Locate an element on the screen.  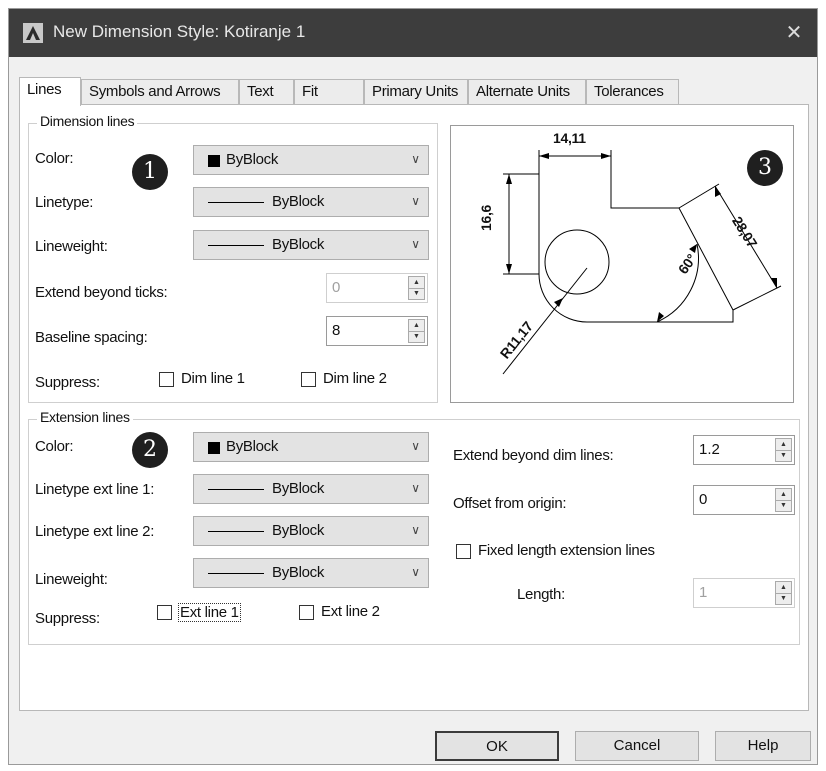
dim-line-1-label: Dim line 1 is located at coordinates (213, 378).